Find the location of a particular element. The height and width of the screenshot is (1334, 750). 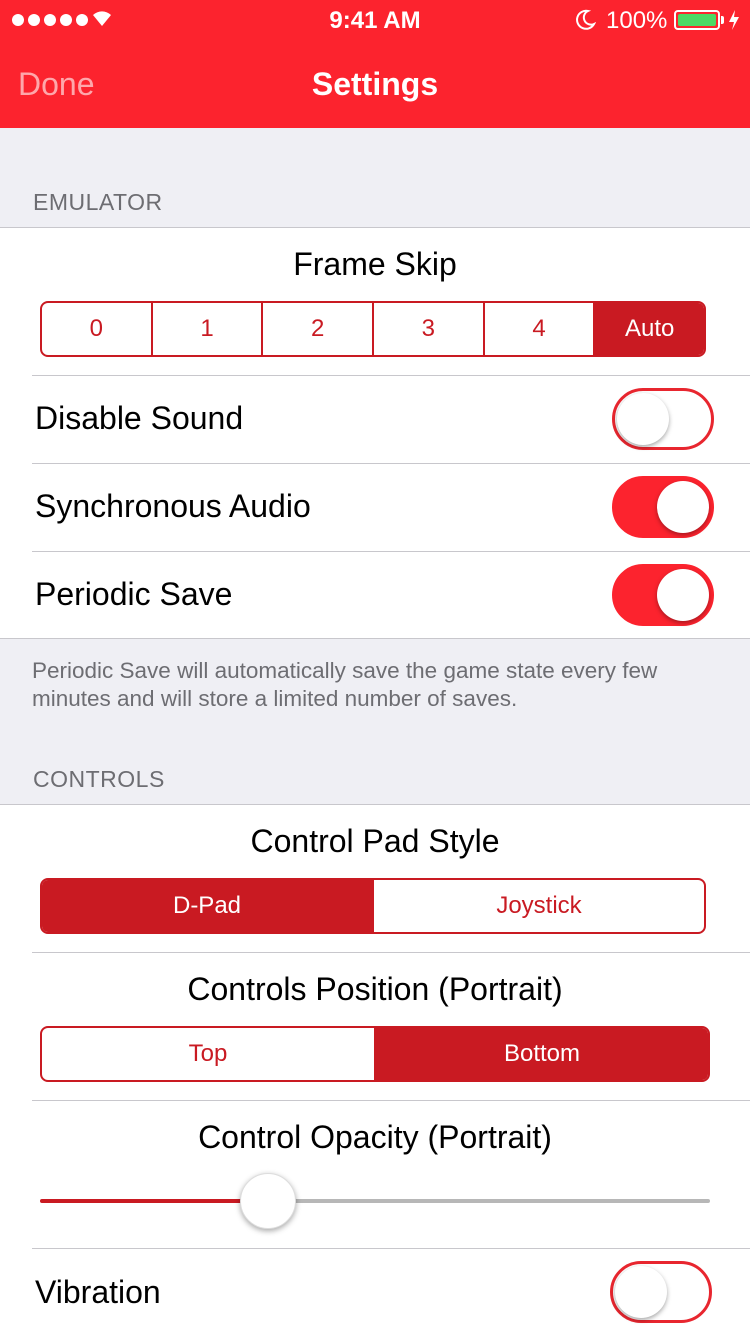

section-header-emulator: EMULATOR is located at coordinates (98, 202).